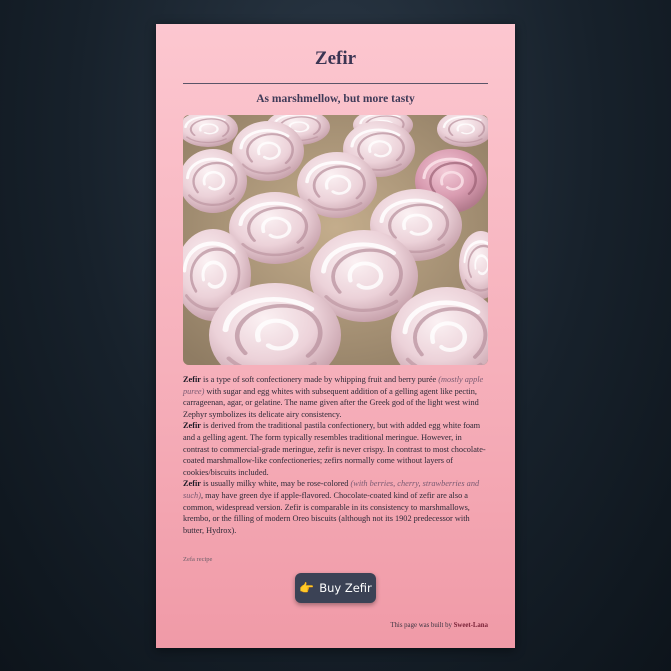 The width and height of the screenshot is (671, 671). Describe the element at coordinates (307, 588) in the screenshot. I see `pointing-hand-icon: 👉` at that location.